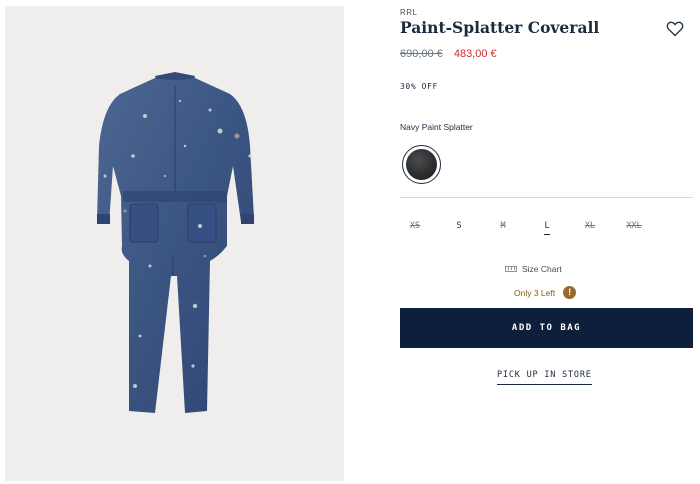 The width and height of the screenshot is (700, 484). I want to click on info-icon: !, so click(570, 292).